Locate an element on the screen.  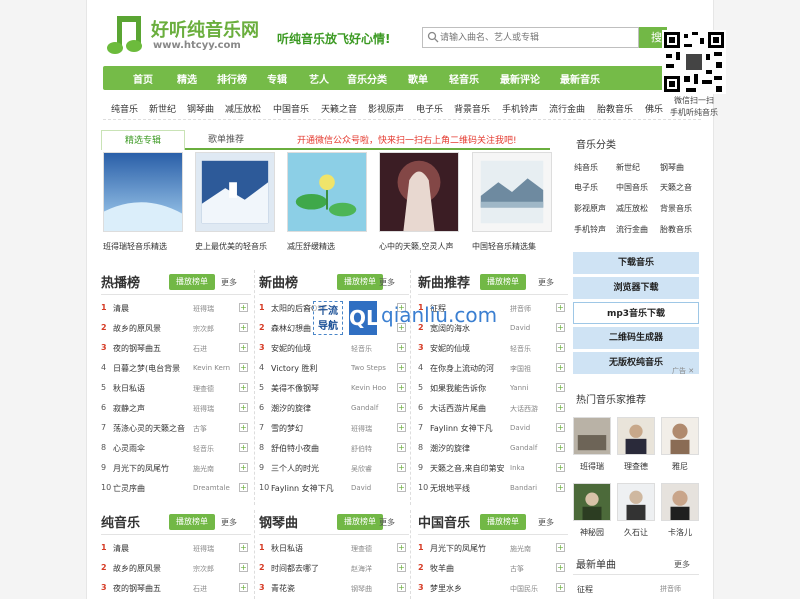
album-card: 中国轻音乐精选集 is located at coordinates (512, 202).